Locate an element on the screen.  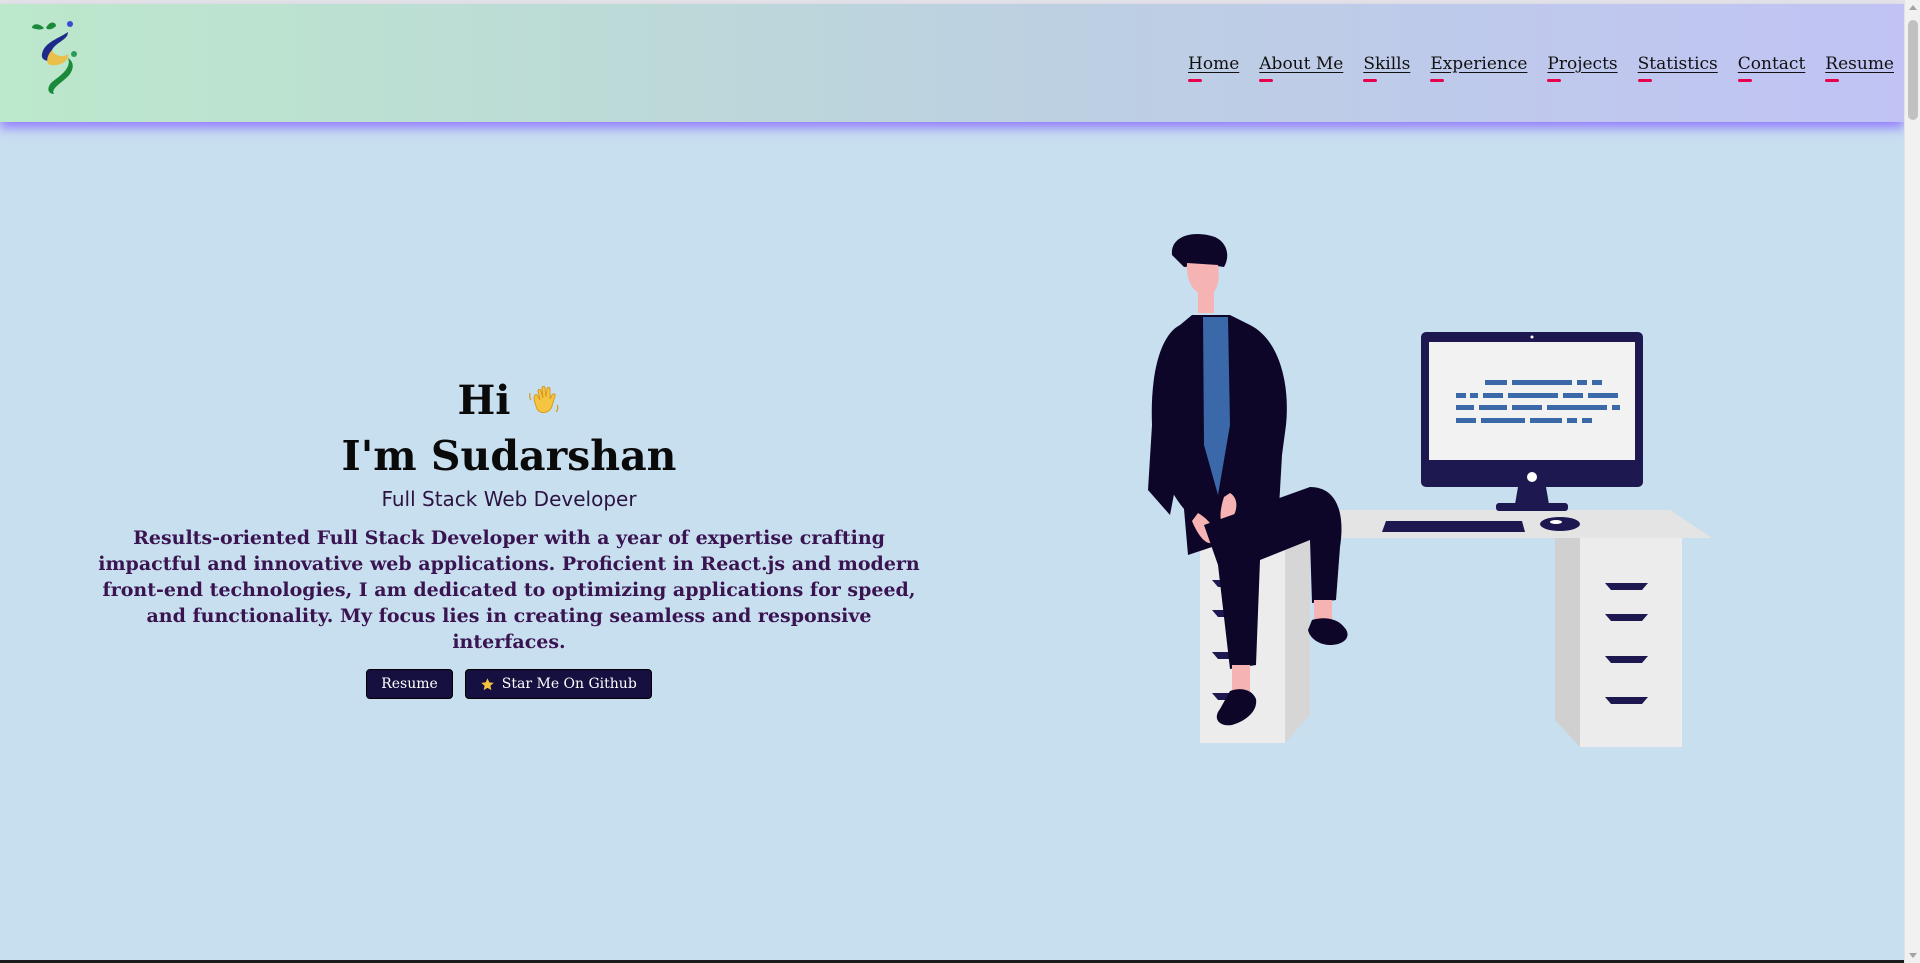
greeting-line: Hi is located at coordinates (509, 400).